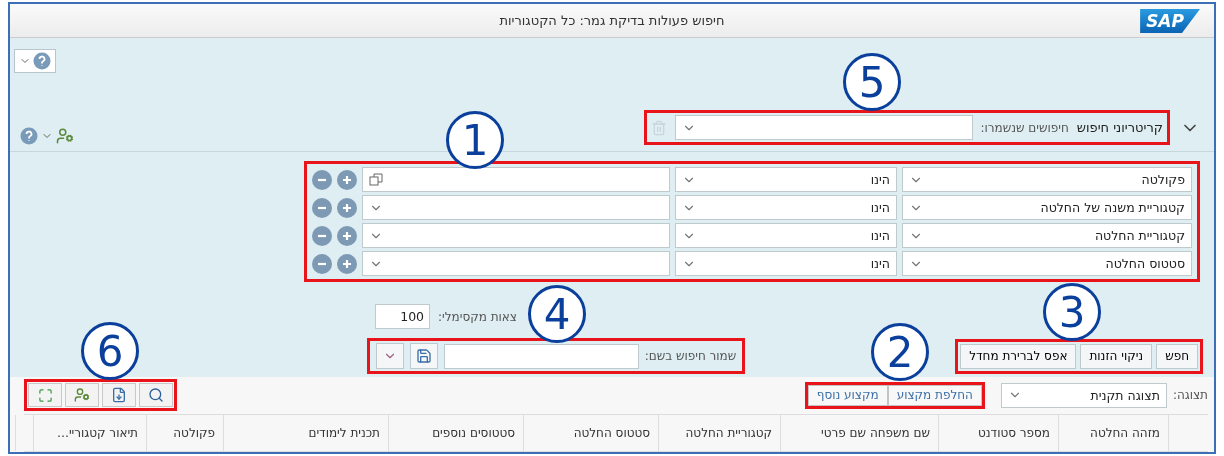 Image resolution: width=1224 pixels, height=456 pixels. I want to click on export-button, so click(119, 395).